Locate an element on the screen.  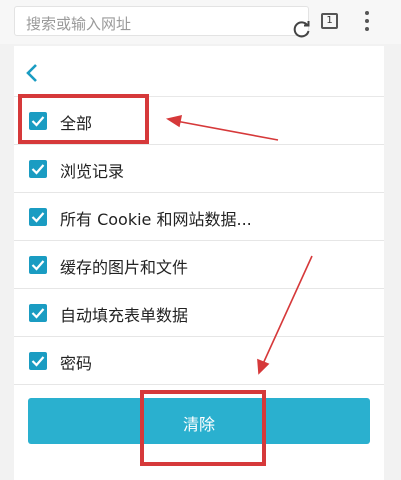
browser-toolbar: 搜索或输入网址 1 is located at coordinates (200, 22).